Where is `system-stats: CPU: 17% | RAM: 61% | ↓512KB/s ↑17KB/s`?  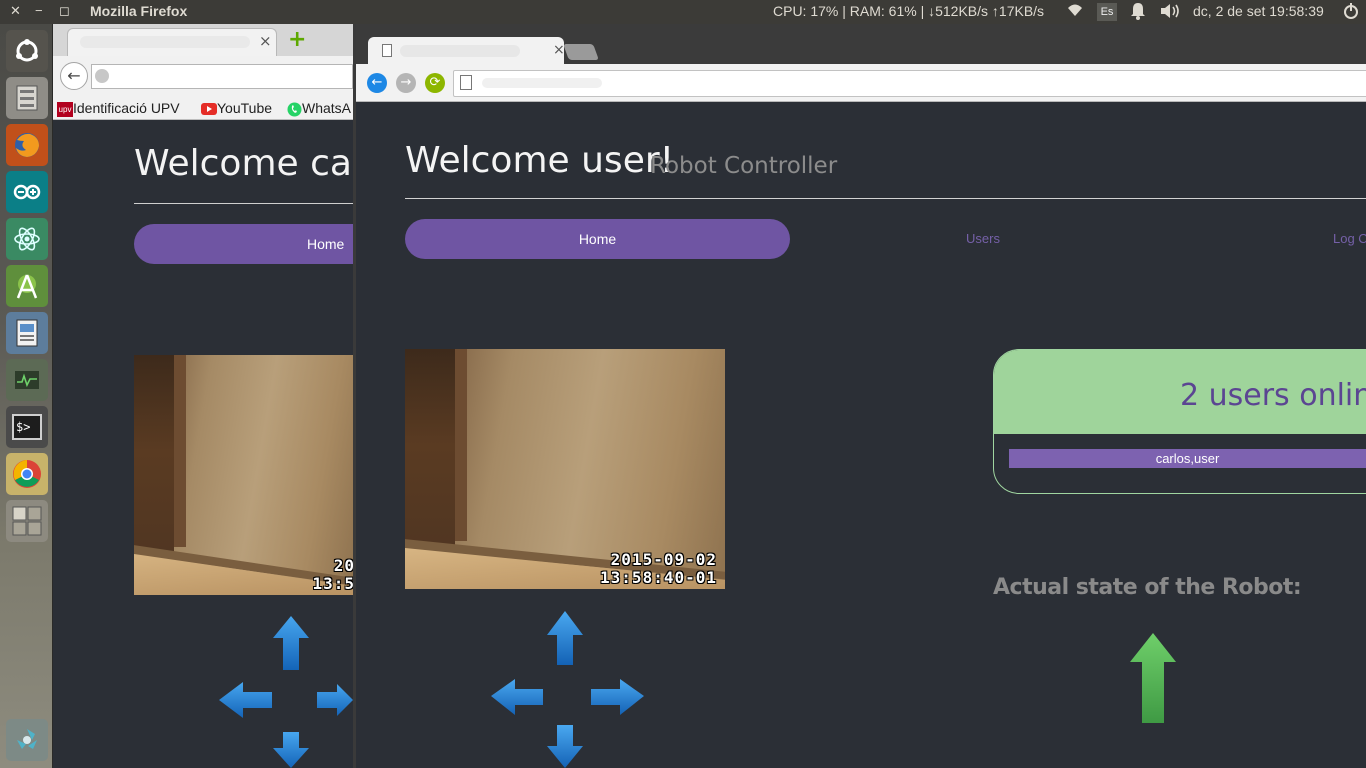 system-stats: CPU: 17% | RAM: 61% | ↓512KB/s ↑17KB/s is located at coordinates (908, 11).